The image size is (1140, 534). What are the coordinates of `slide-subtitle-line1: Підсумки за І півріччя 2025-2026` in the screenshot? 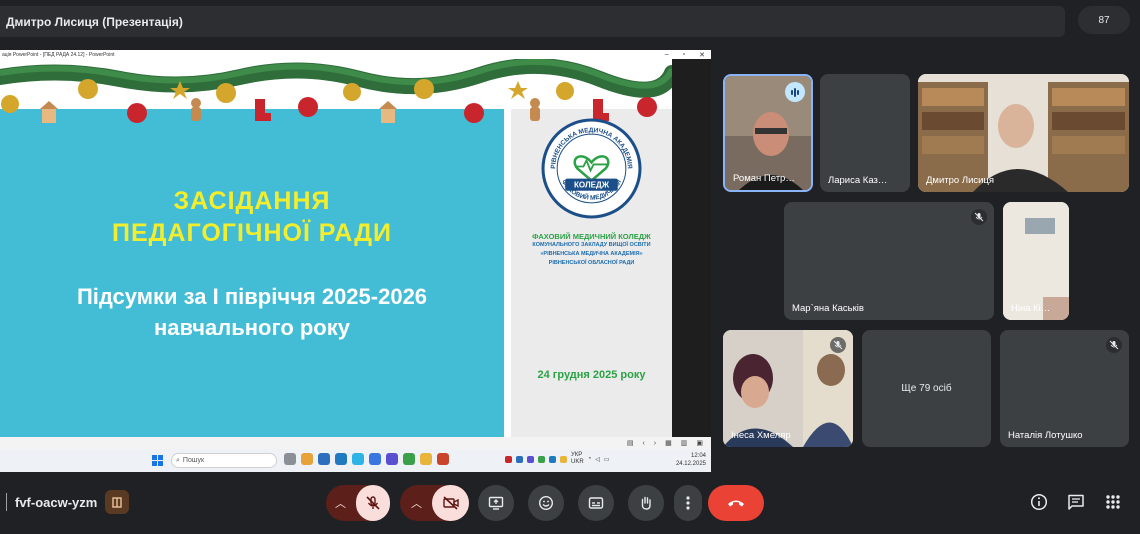 It's located at (252, 296).